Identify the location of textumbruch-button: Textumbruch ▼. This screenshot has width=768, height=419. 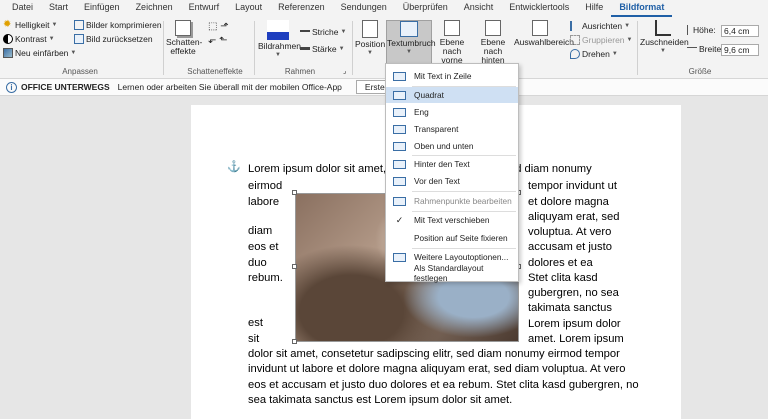
(411, 42).